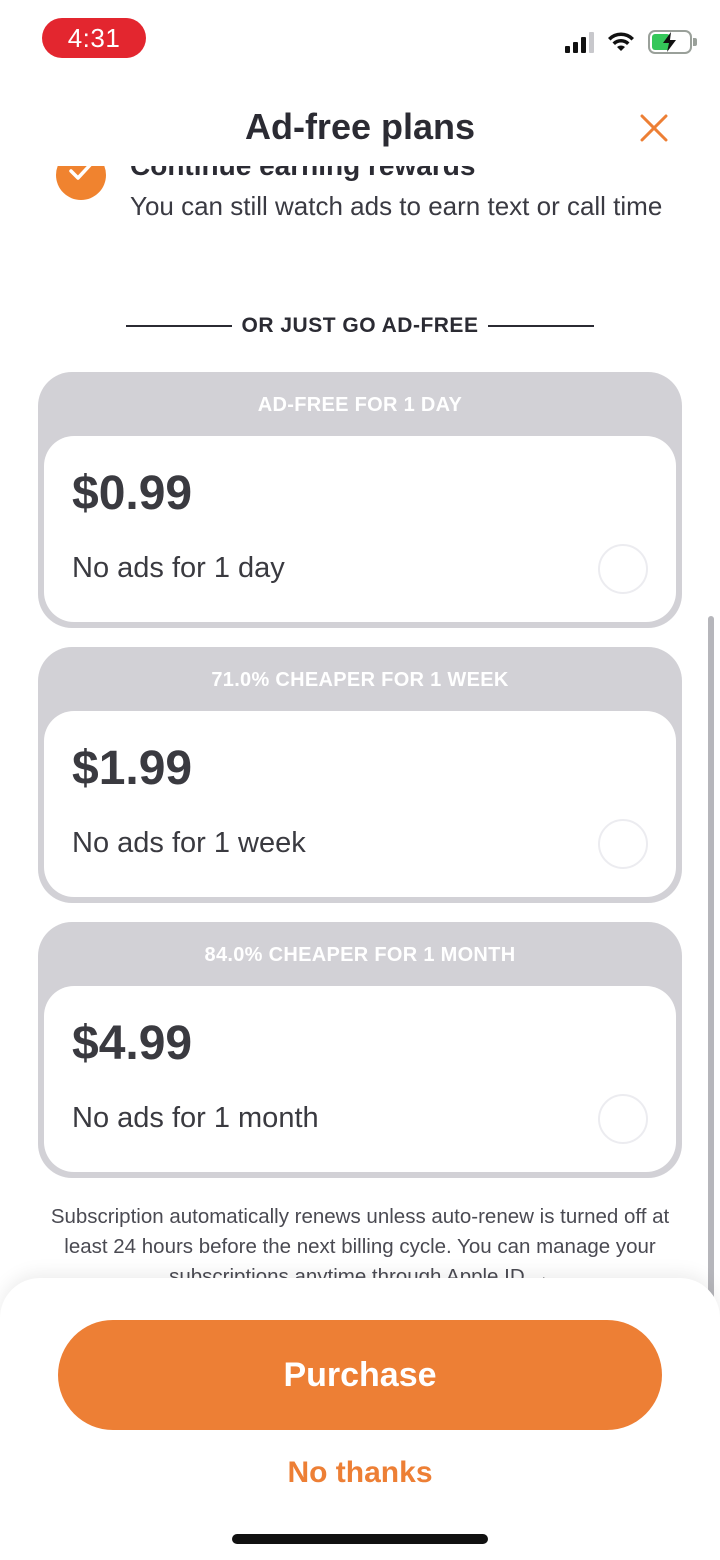  I want to click on reward-title: Continue earning rewards, so click(302, 174).